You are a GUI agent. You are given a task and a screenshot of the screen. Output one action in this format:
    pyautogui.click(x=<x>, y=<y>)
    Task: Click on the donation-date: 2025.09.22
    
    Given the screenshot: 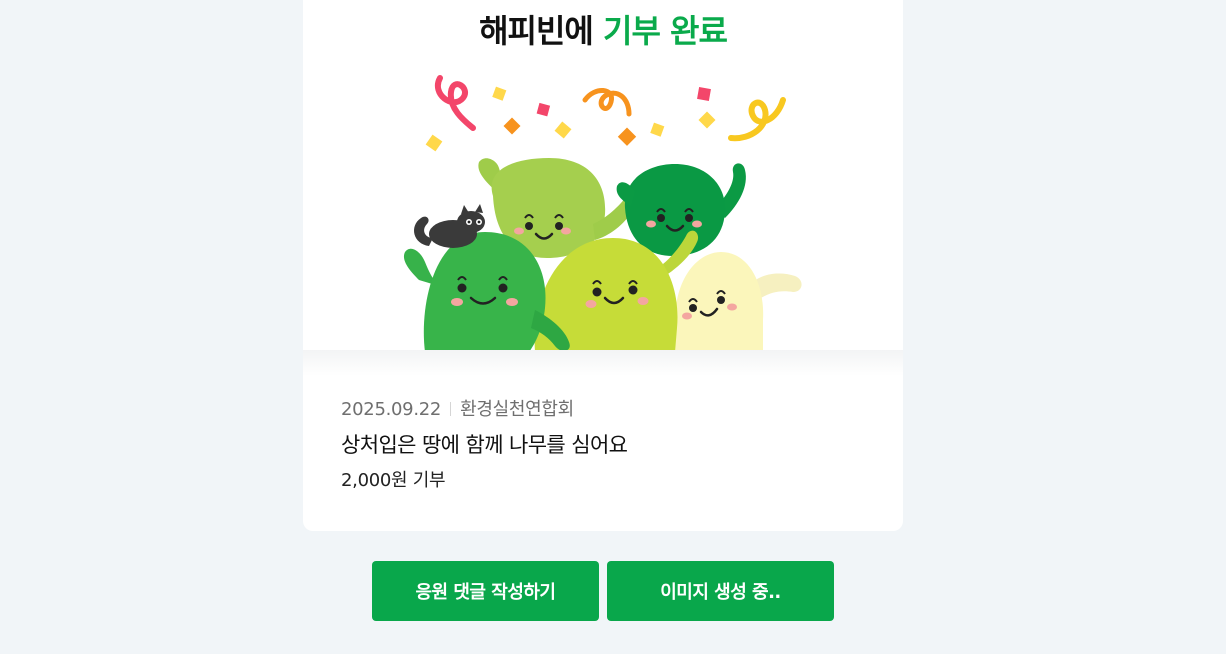 What is the action you would take?
    pyautogui.click(x=391, y=409)
    